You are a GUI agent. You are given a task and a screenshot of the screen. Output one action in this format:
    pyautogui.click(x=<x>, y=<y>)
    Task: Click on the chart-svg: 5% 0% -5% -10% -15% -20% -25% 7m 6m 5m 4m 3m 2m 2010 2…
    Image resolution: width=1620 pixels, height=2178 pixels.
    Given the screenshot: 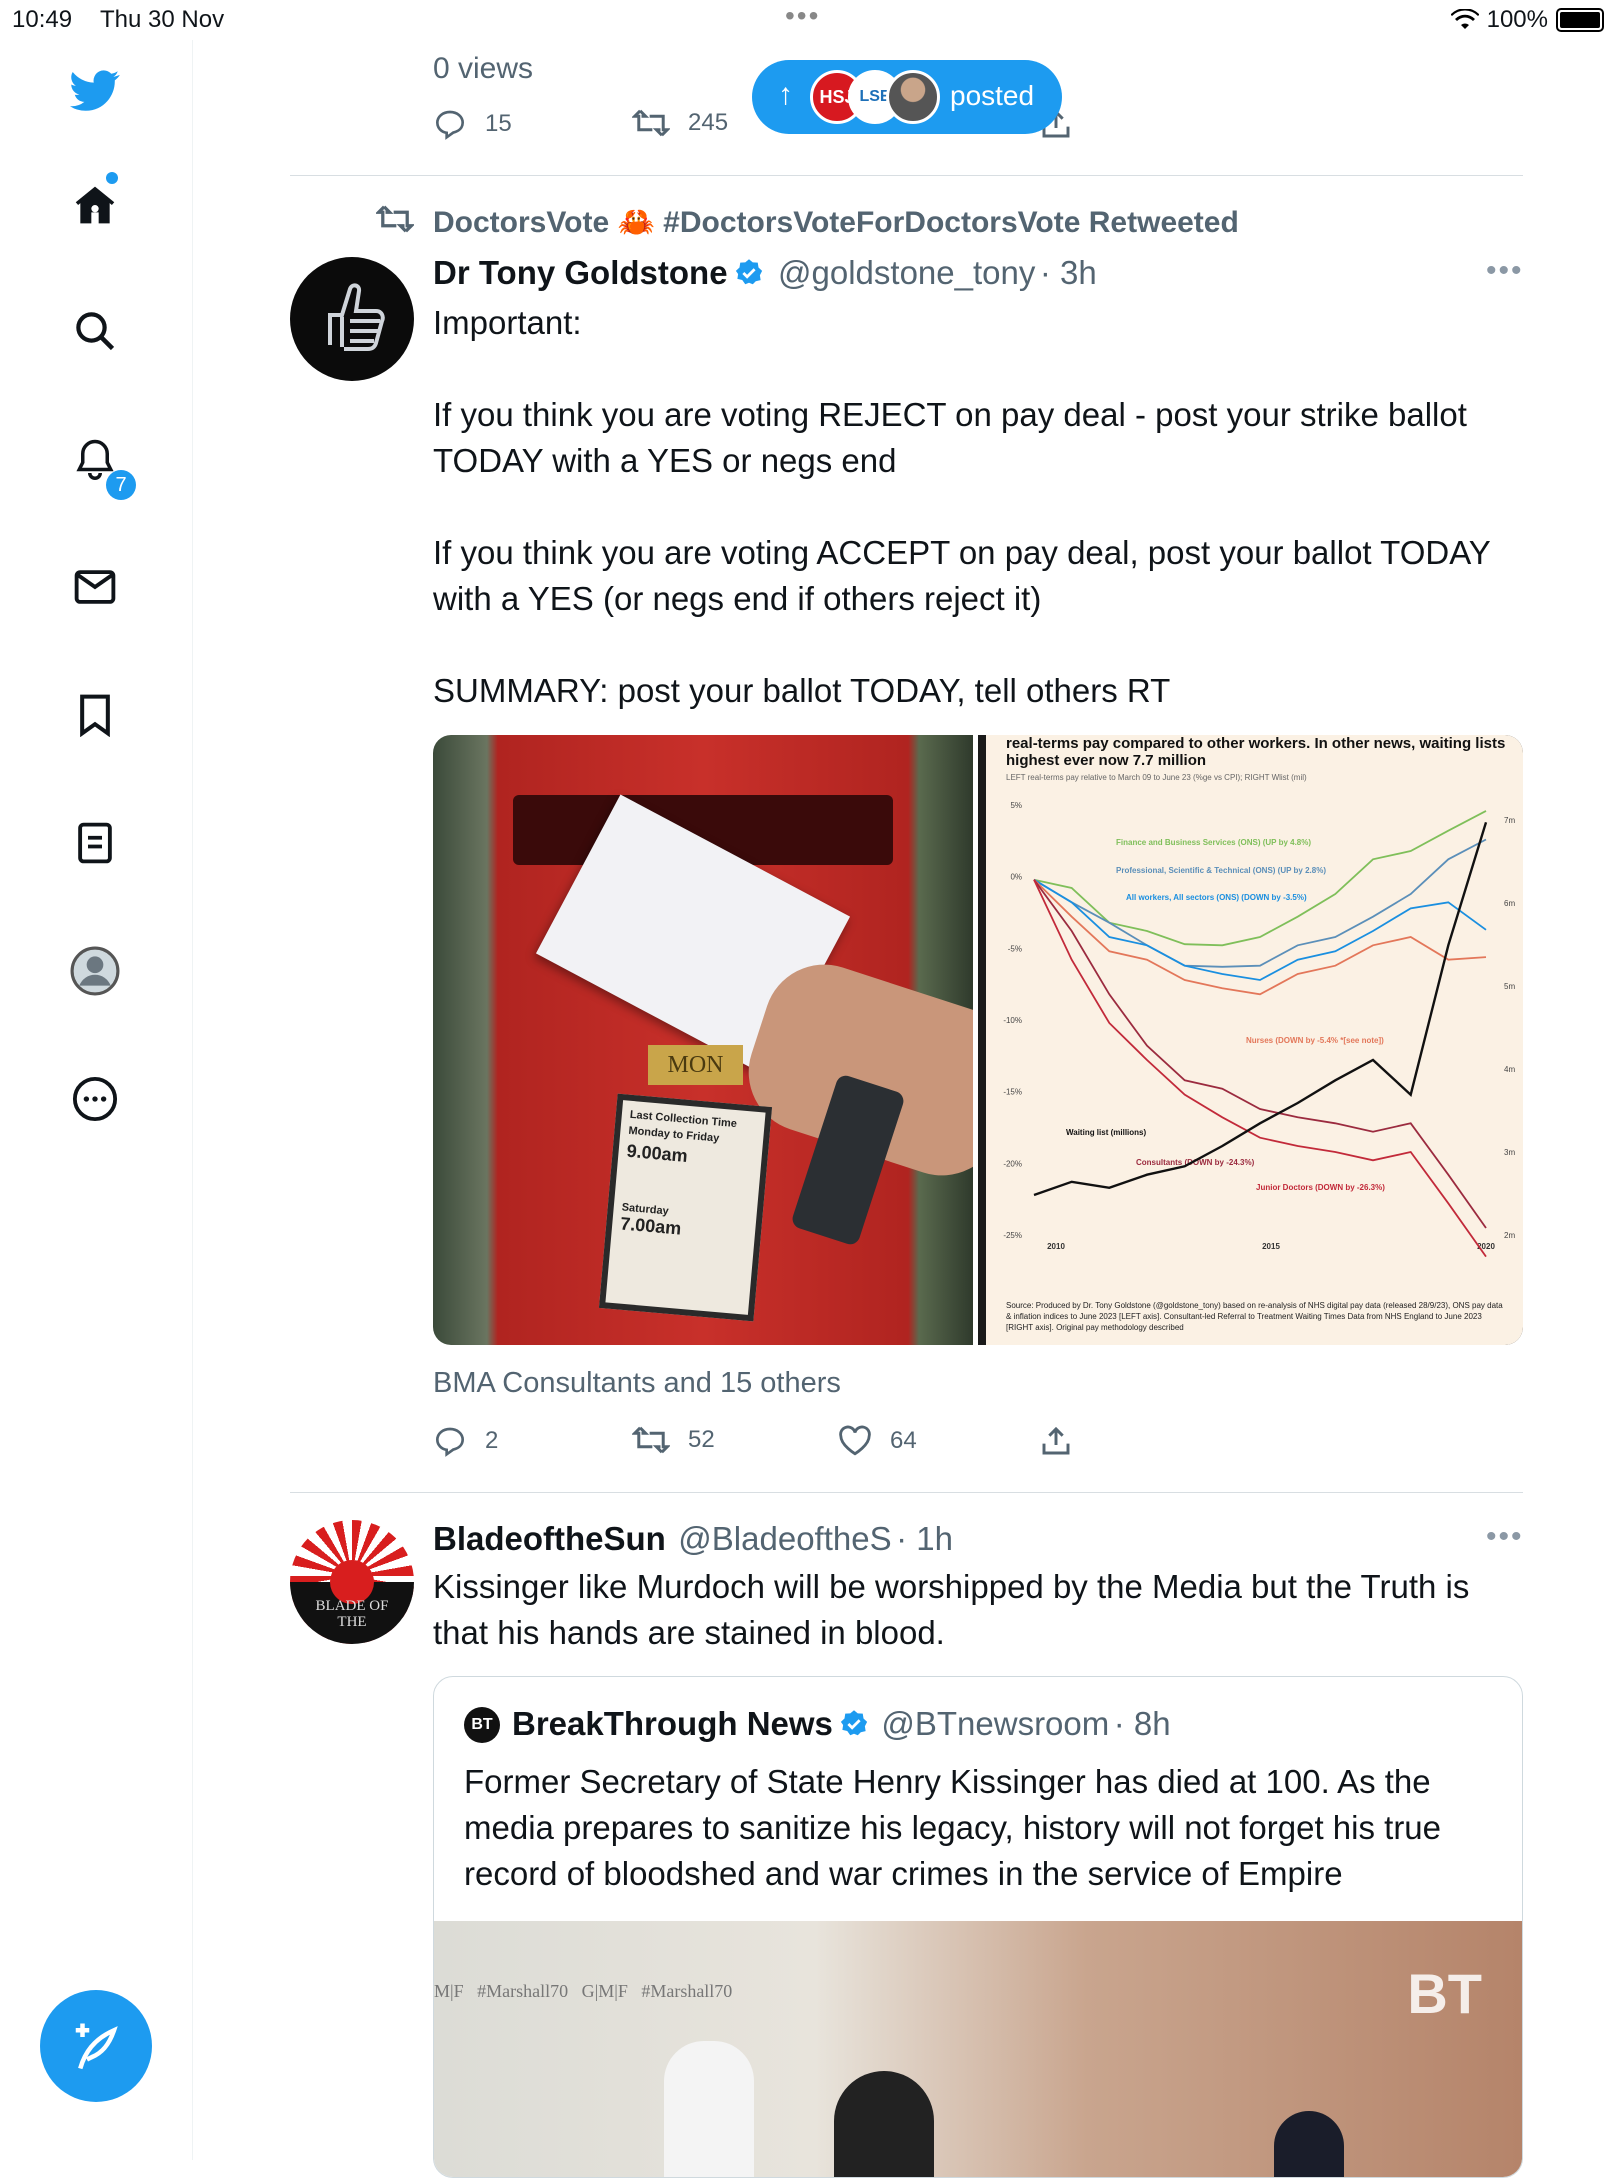 What is the action you would take?
    pyautogui.click(x=1259, y=1029)
    